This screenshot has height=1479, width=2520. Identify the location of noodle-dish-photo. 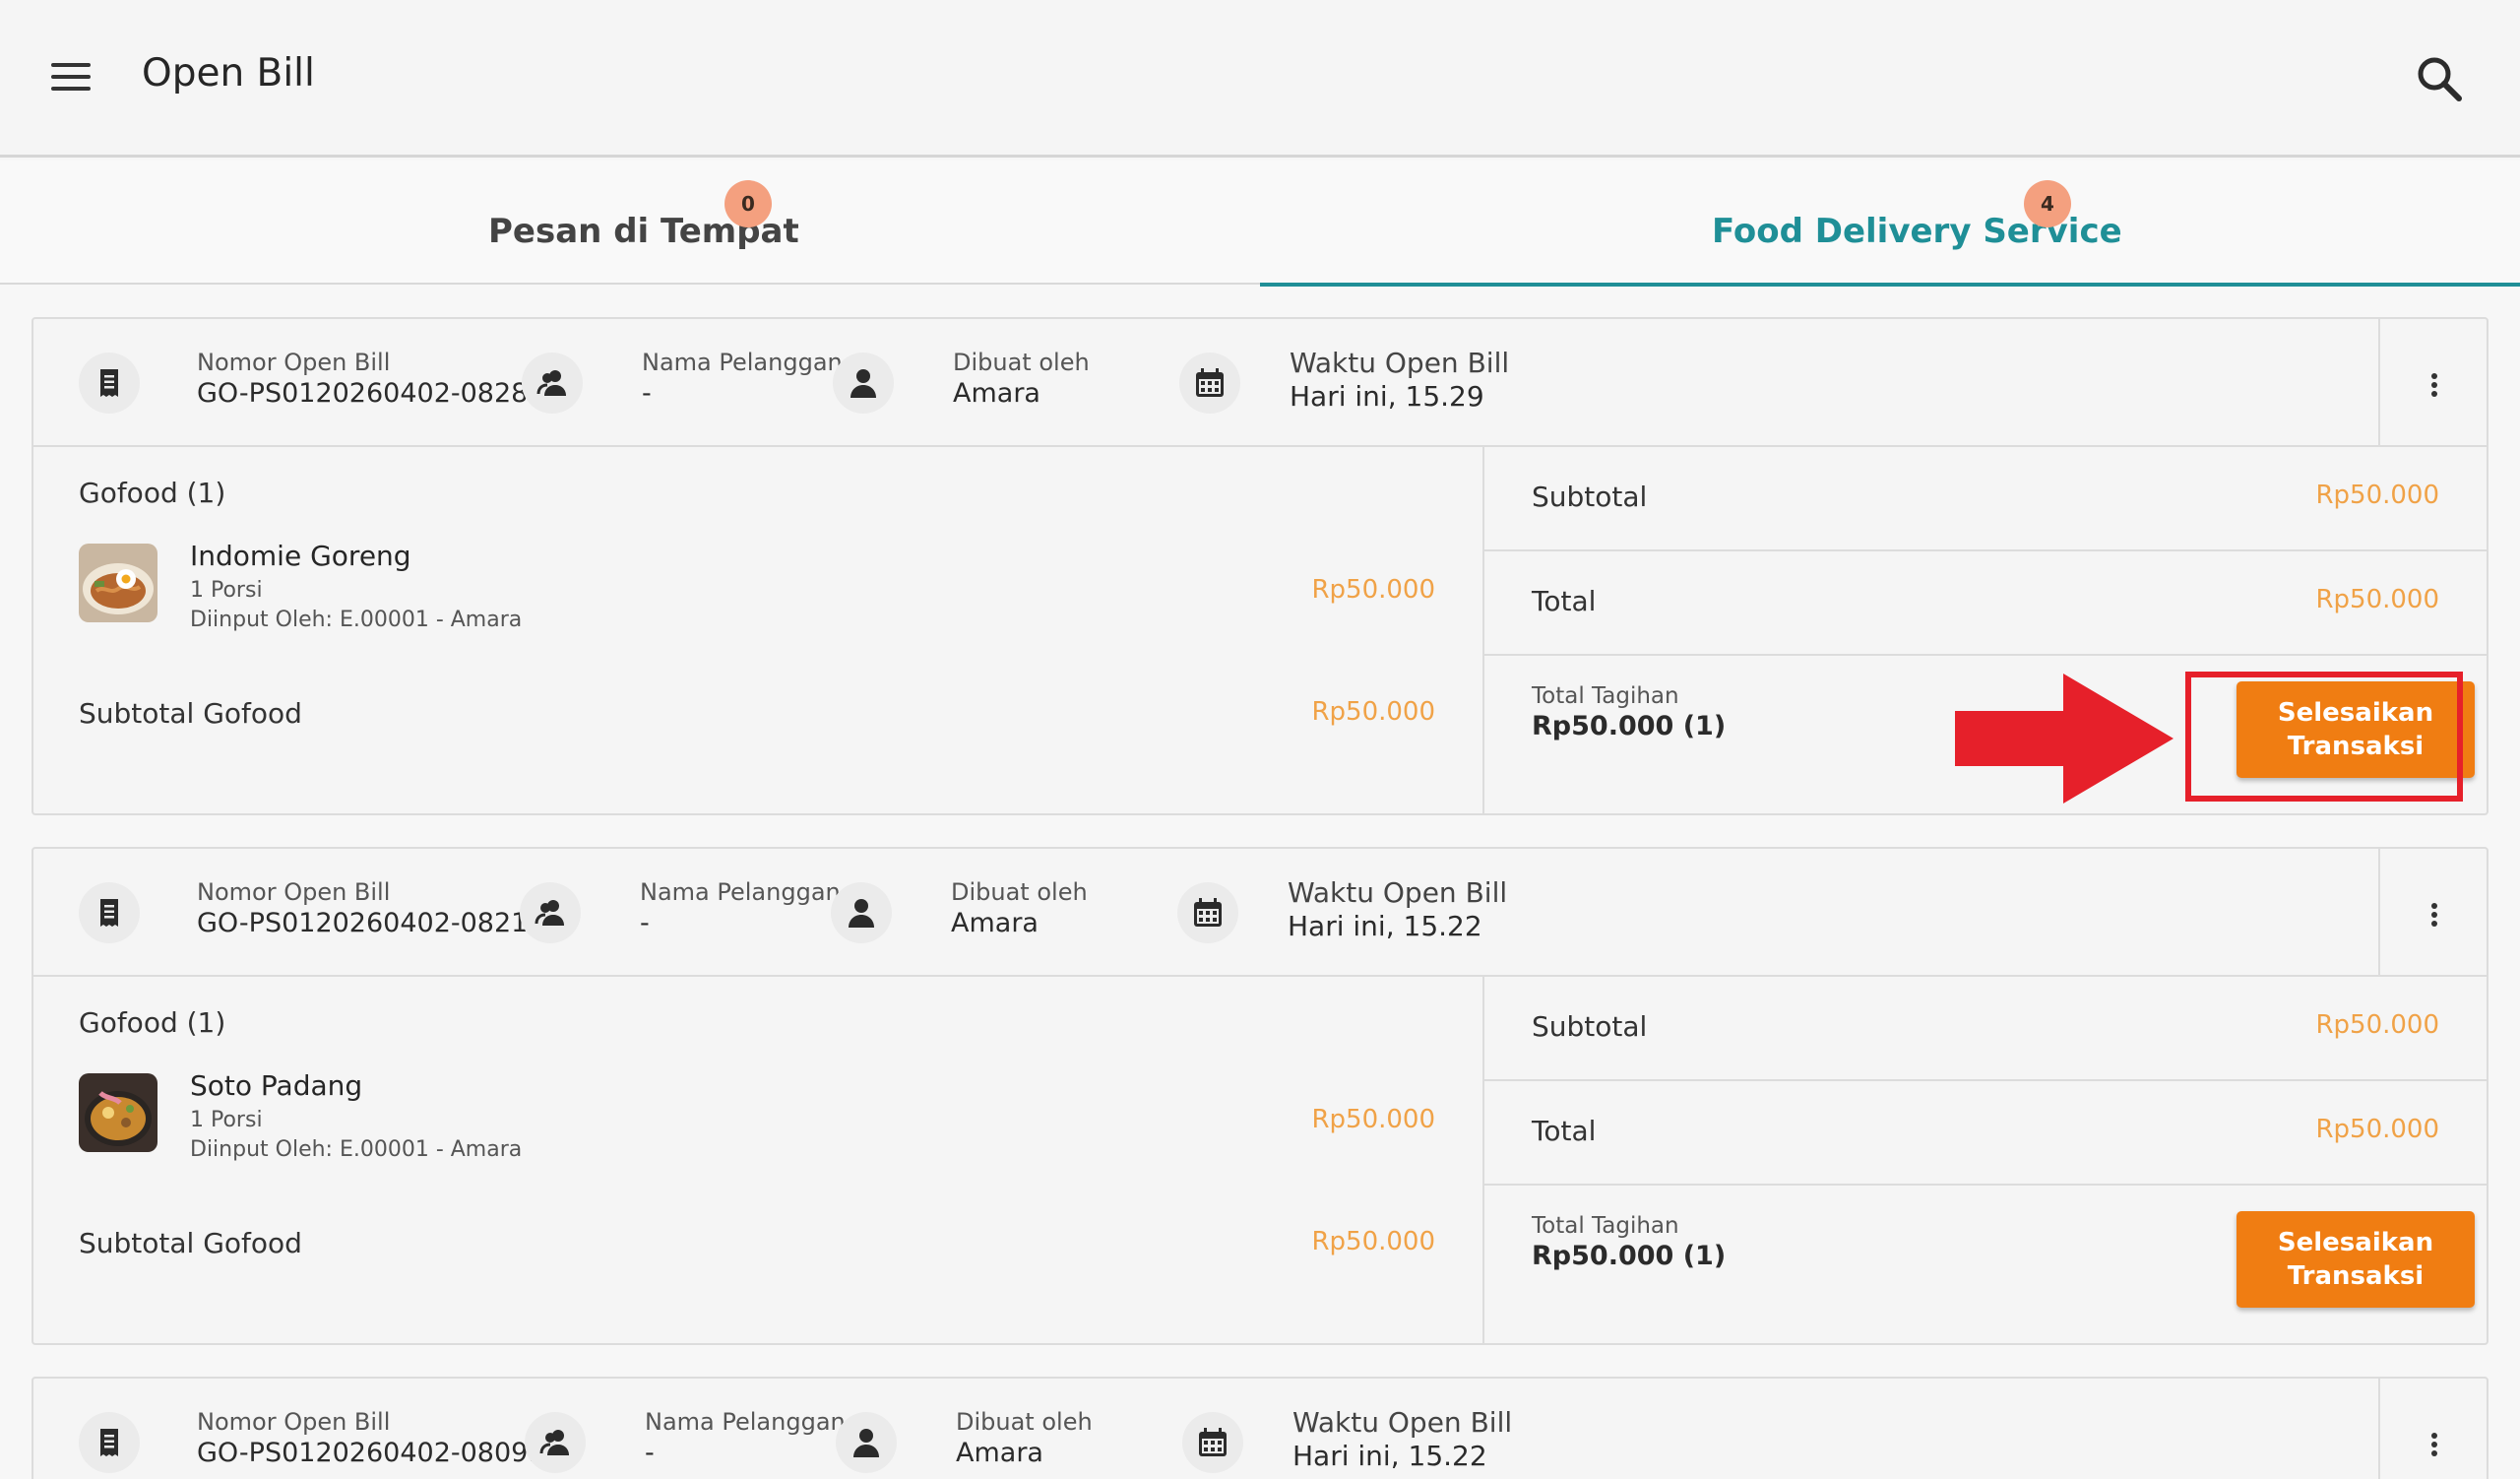
(118, 583).